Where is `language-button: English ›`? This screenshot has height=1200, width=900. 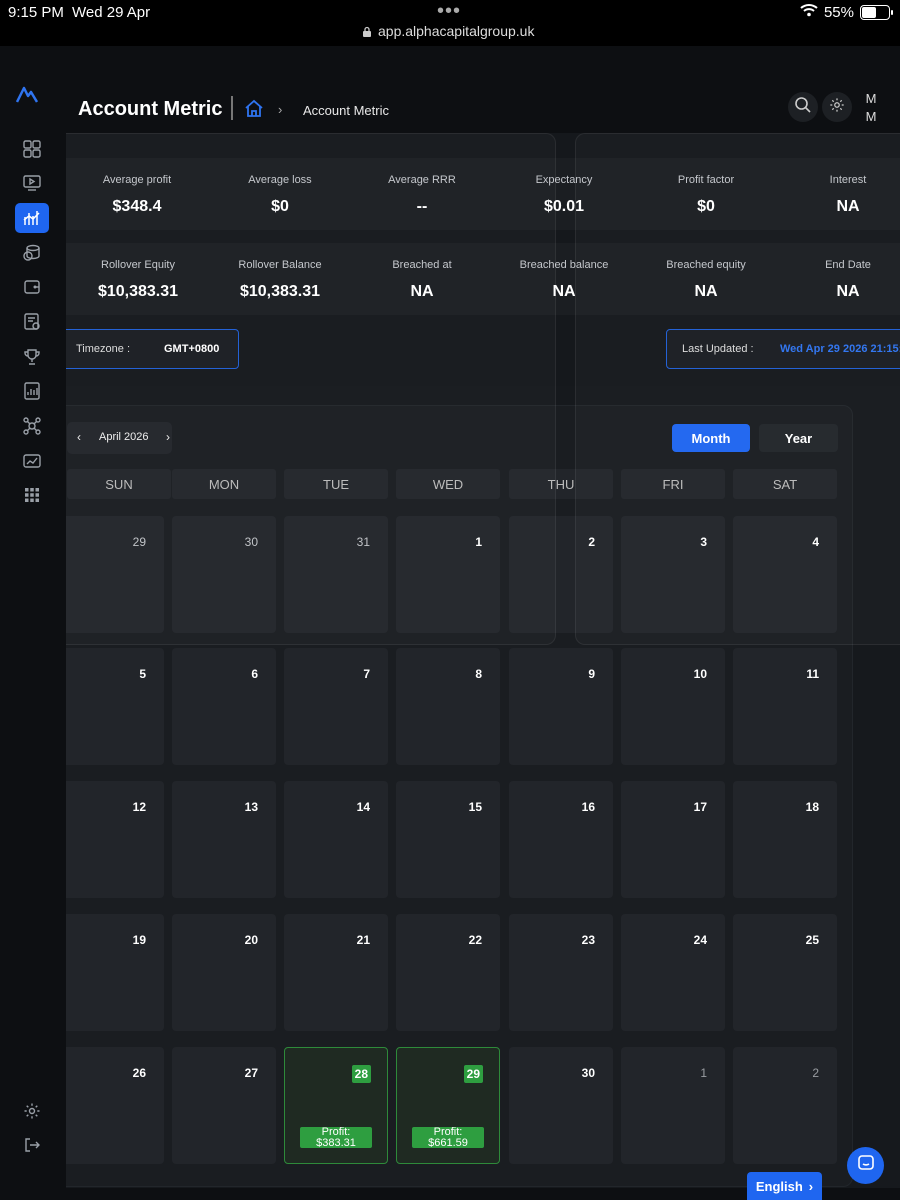 language-button: English › is located at coordinates (784, 1186).